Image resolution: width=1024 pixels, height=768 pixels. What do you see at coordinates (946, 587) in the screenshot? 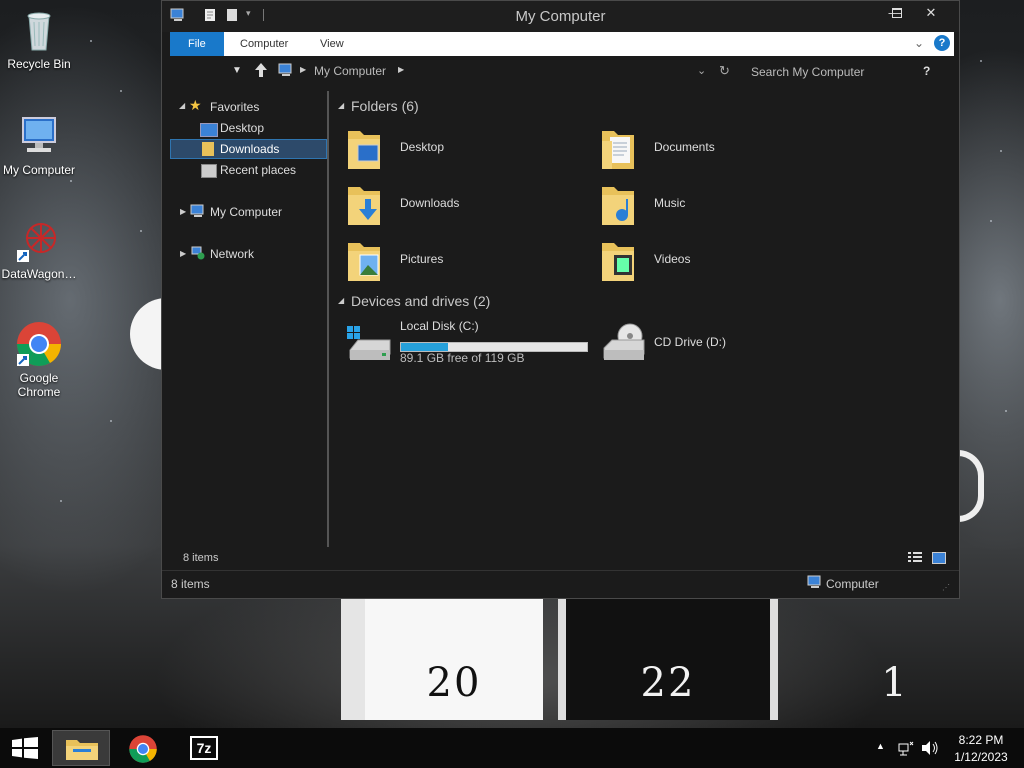
I see `resize-grip-icon: ⋰` at bounding box center [946, 587].